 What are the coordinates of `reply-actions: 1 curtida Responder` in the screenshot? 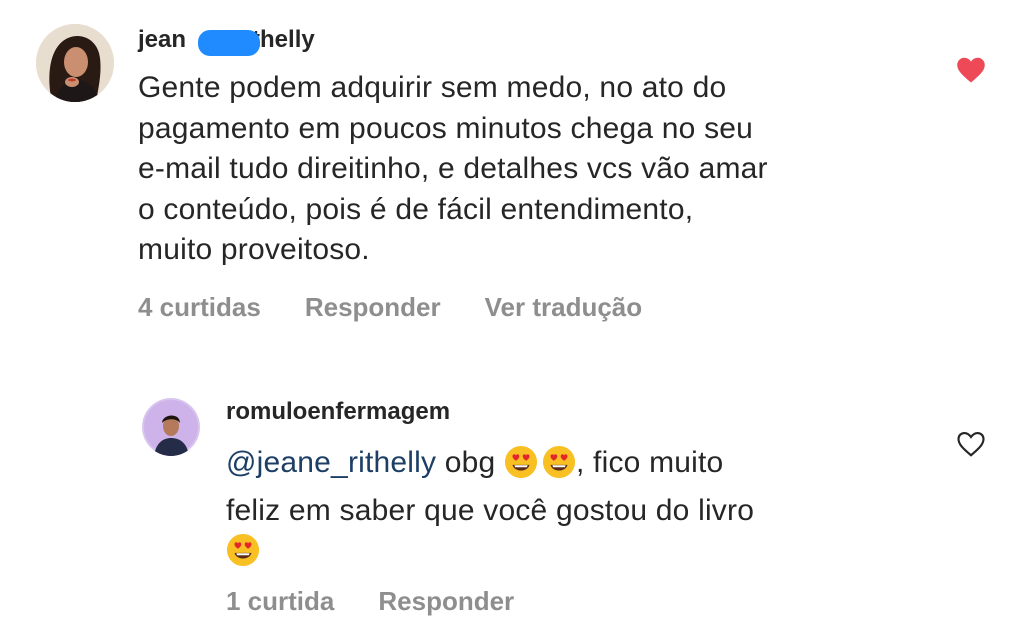 It's located at (370, 601).